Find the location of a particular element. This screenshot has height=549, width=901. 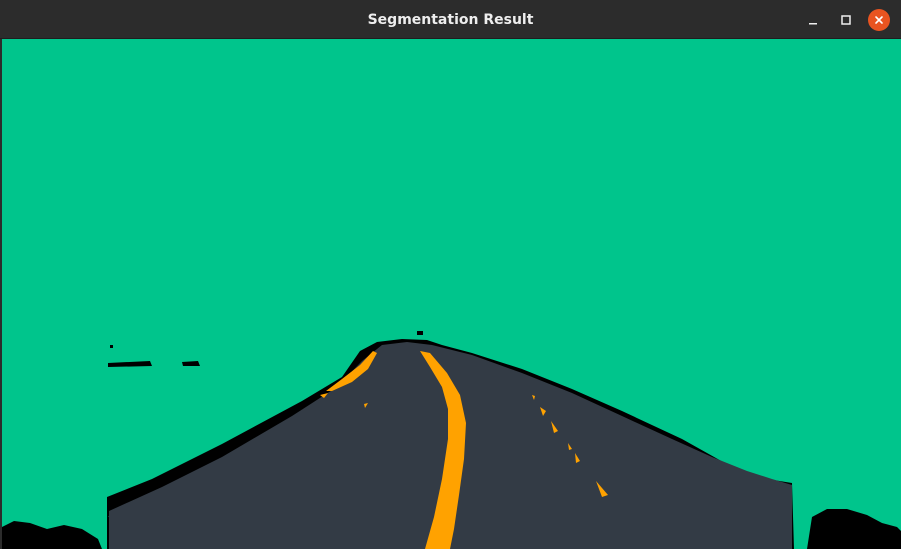

window-title: Segmentation Result is located at coordinates (450, 20).